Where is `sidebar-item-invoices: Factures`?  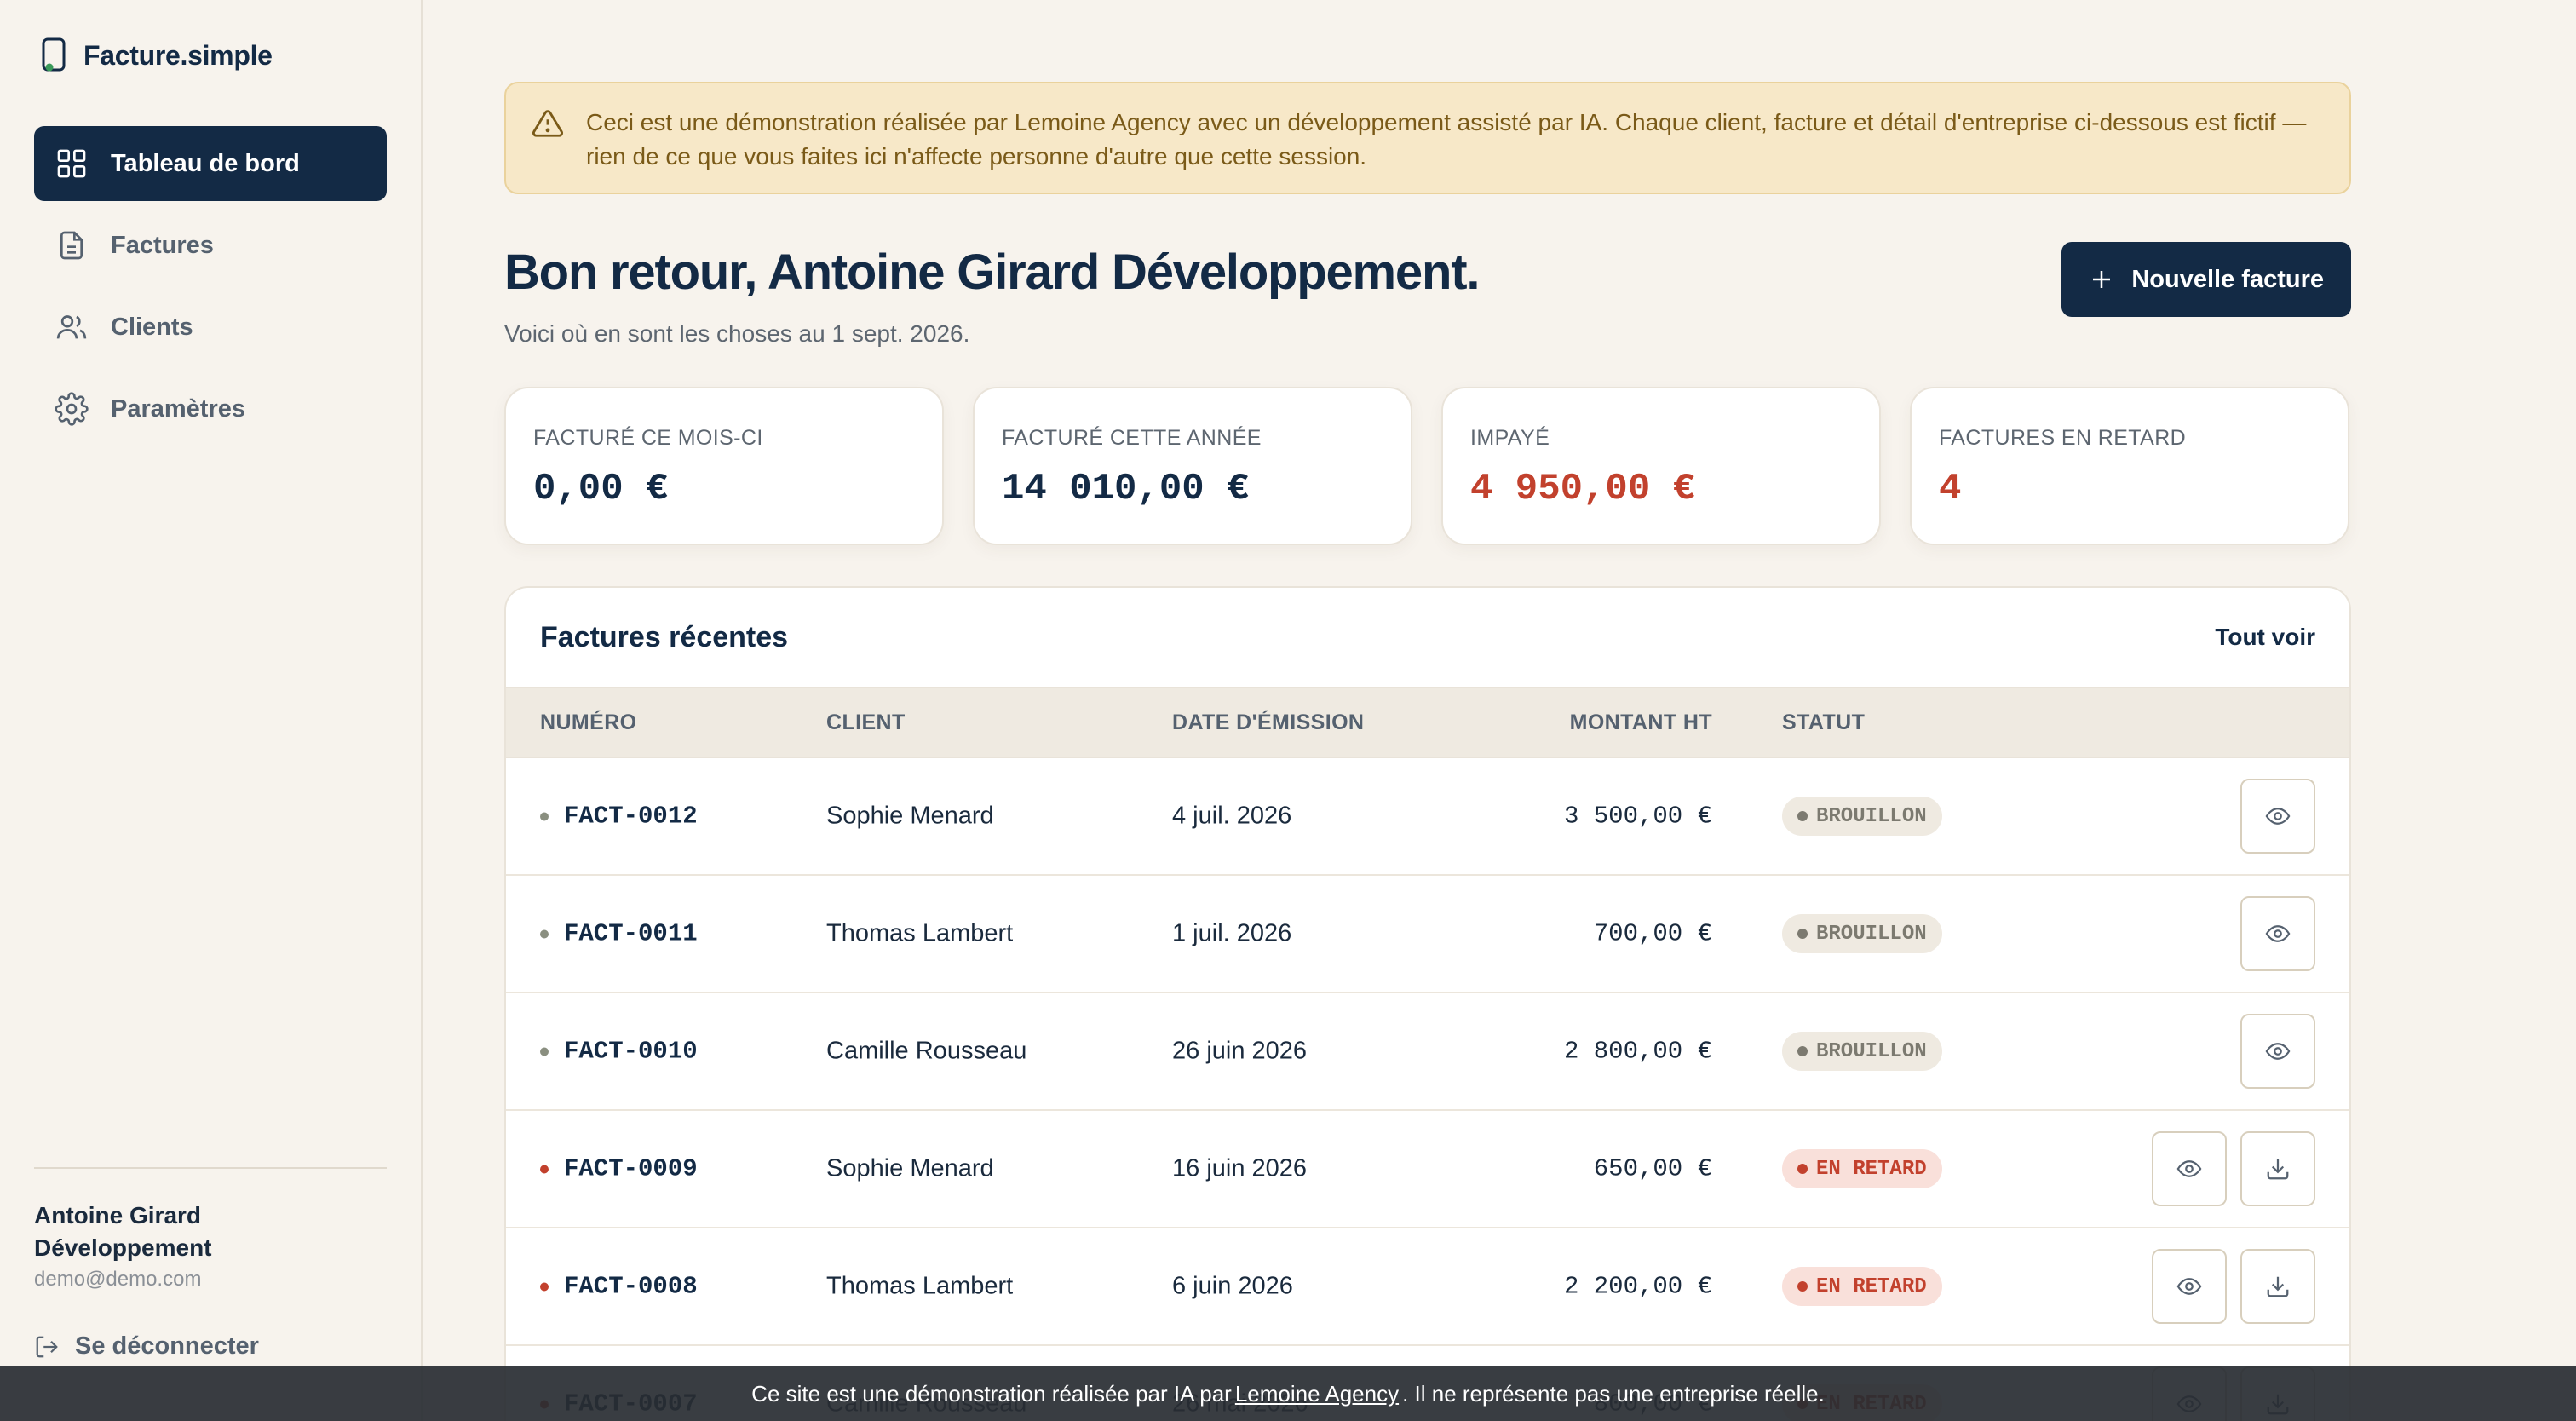
sidebar-item-invoices: Factures is located at coordinates (211, 246).